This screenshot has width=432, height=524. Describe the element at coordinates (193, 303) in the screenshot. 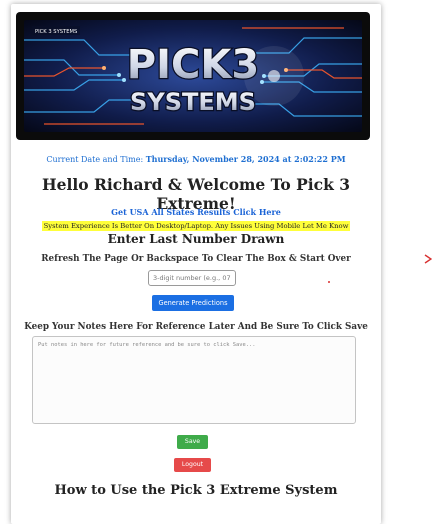

I see `generate-predictions-button: Generate Predictions` at that location.